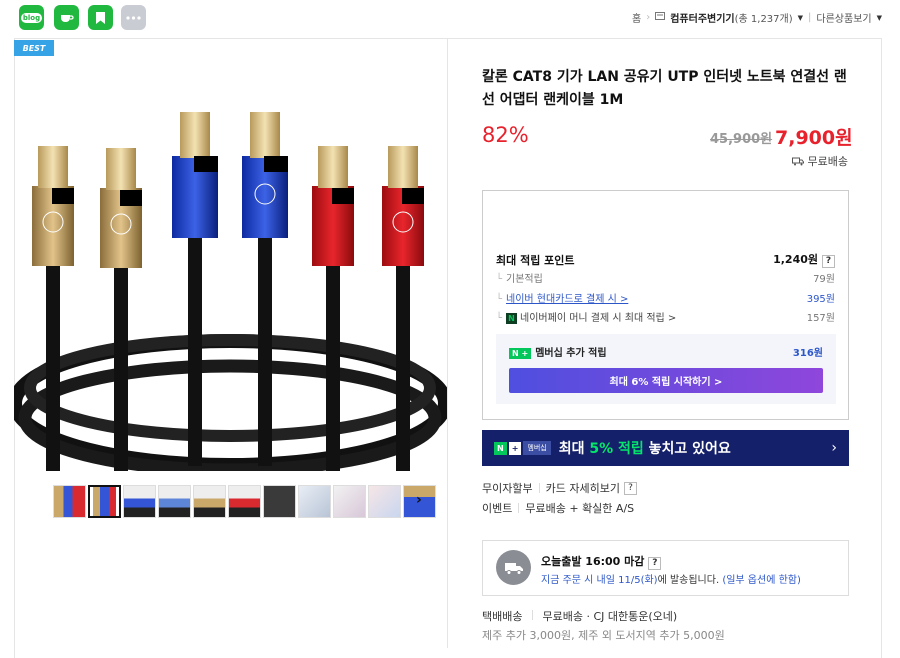  What do you see at coordinates (665, 259) in the screenshot?
I see `max-points-row: 최대 적립 포인트 1,240원?` at bounding box center [665, 259].